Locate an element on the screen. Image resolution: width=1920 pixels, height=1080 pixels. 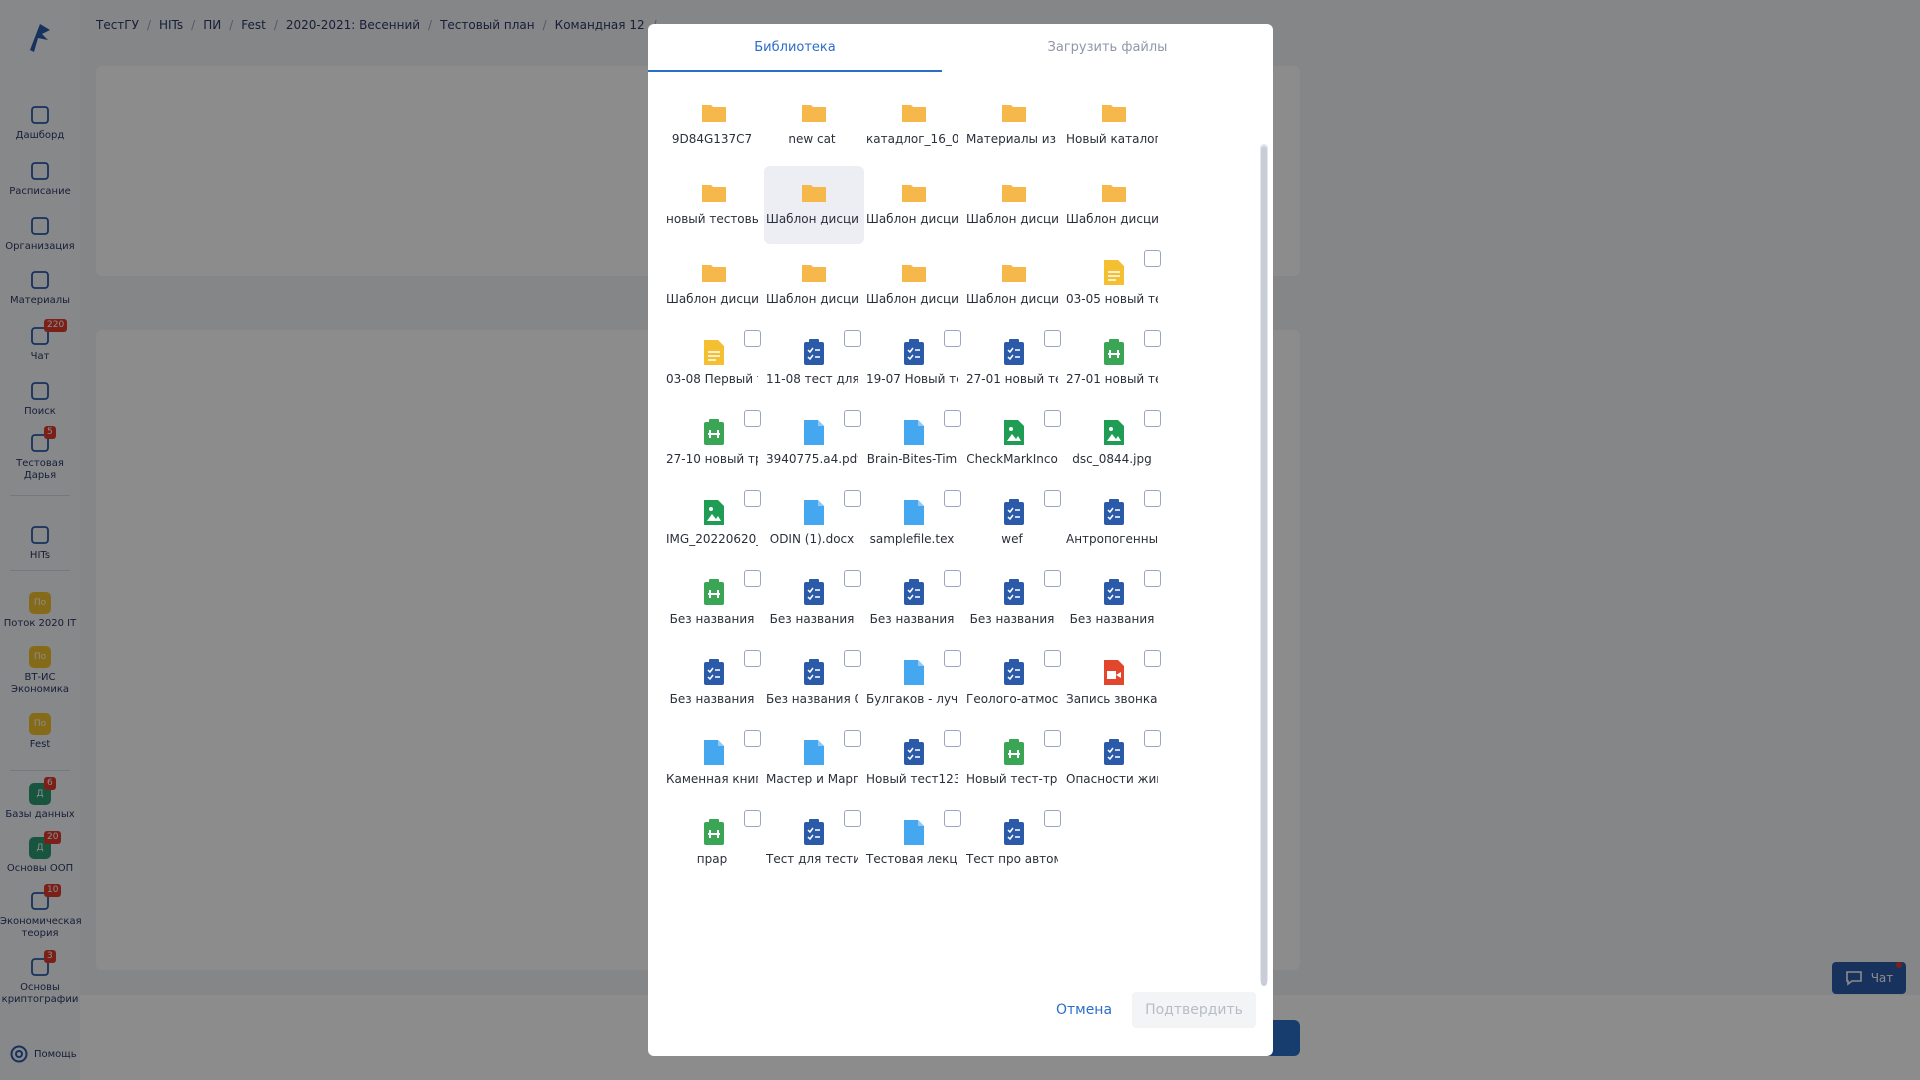
cancel-button: Отмена is located at coordinates (1084, 1010).